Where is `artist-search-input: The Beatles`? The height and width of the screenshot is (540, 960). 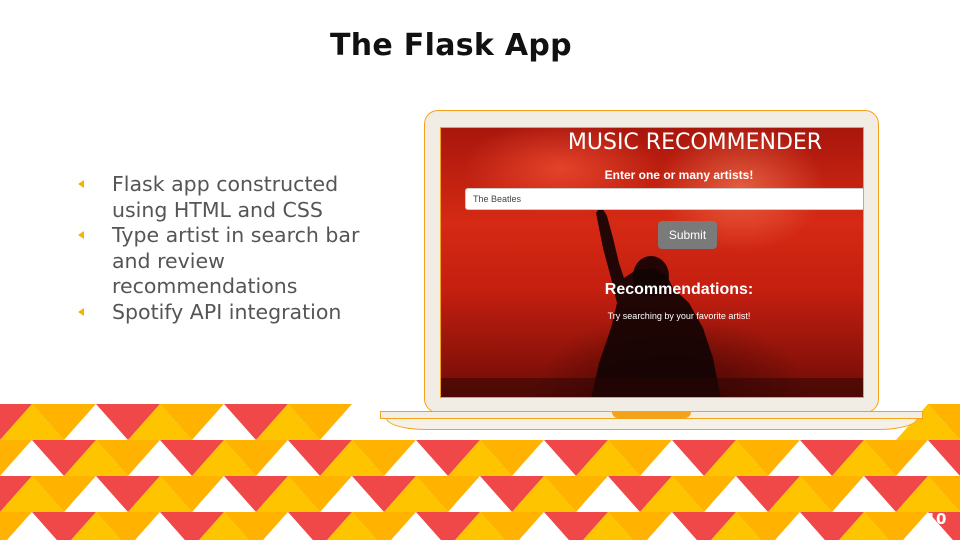 artist-search-input: The Beatles is located at coordinates (664, 199).